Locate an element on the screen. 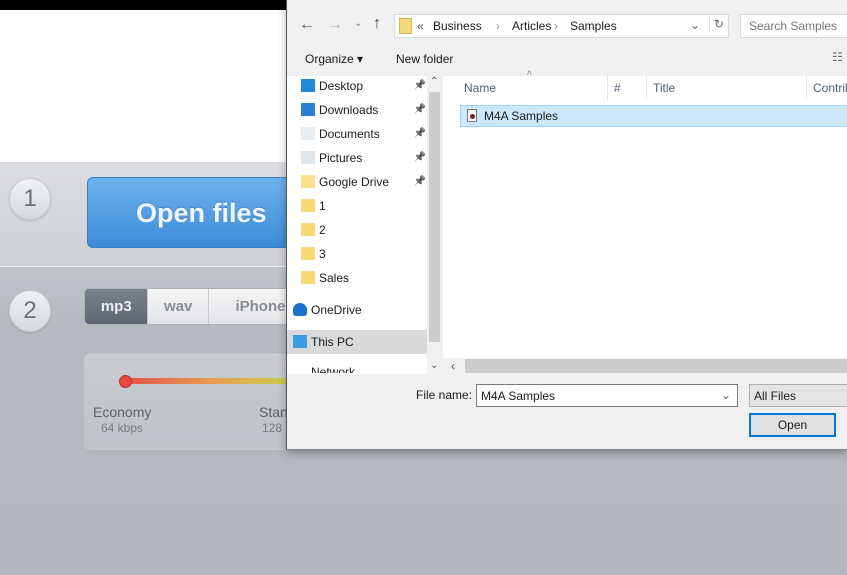 The width and height of the screenshot is (847, 575). nav-item-onedrive: OneDrive is located at coordinates (354, 310).